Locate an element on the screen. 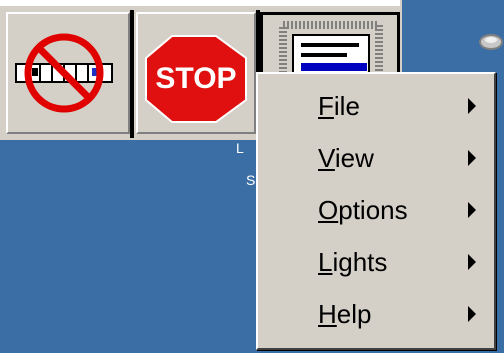 The image size is (504, 353). stop-button: STOP is located at coordinates (196, 73).